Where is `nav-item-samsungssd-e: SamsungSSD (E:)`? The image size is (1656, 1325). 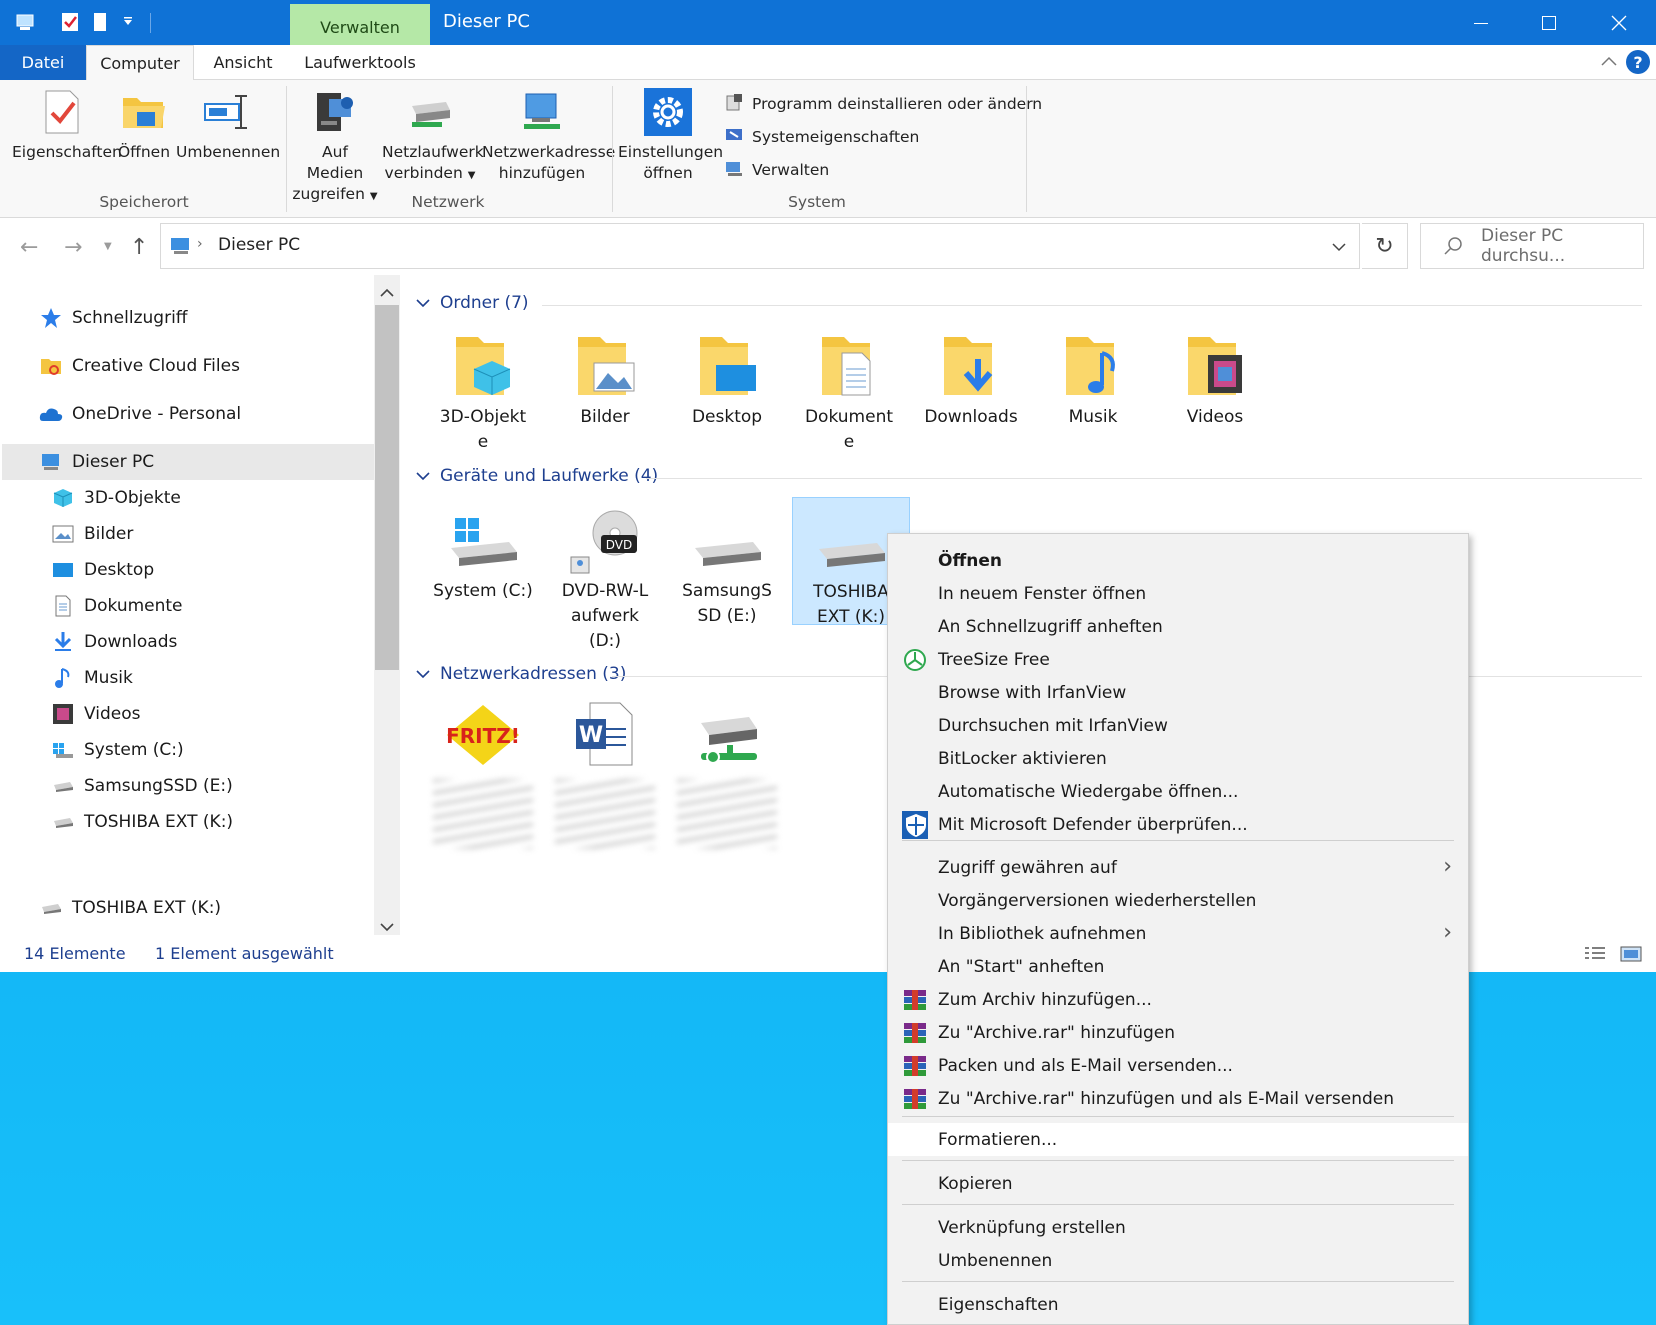 nav-item-samsungssd-e: SamsungSSD (E:) is located at coordinates (141, 786).